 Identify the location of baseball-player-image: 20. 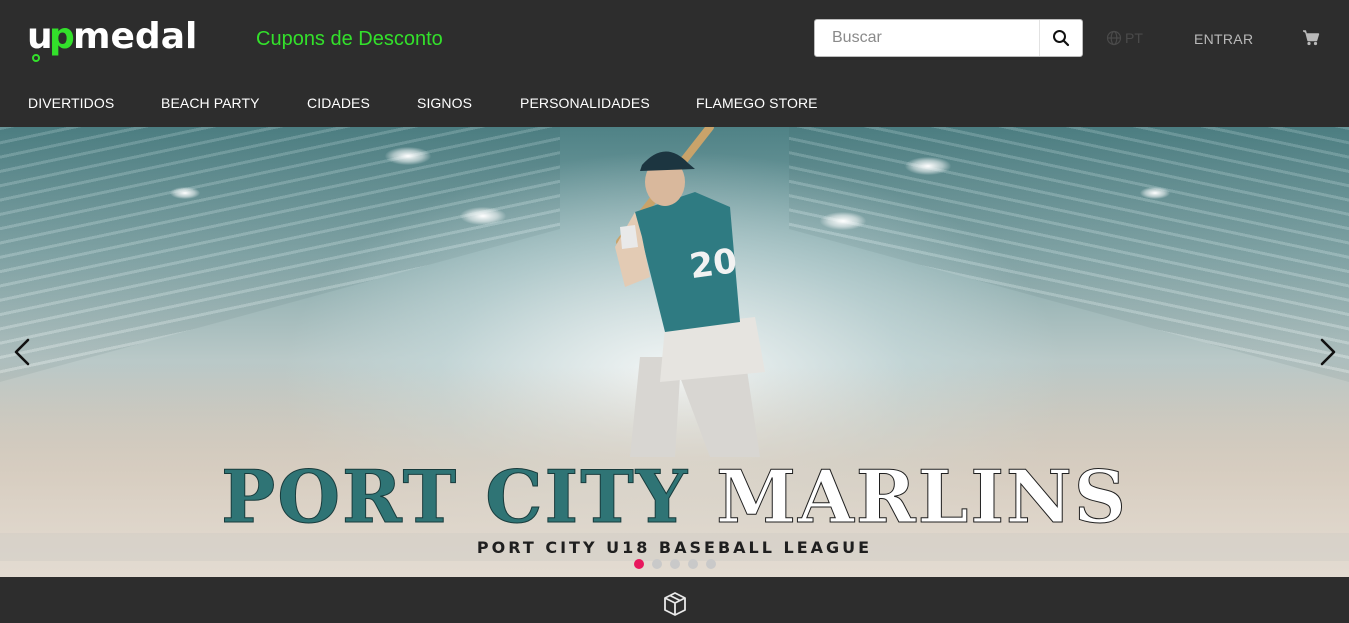
(690, 292).